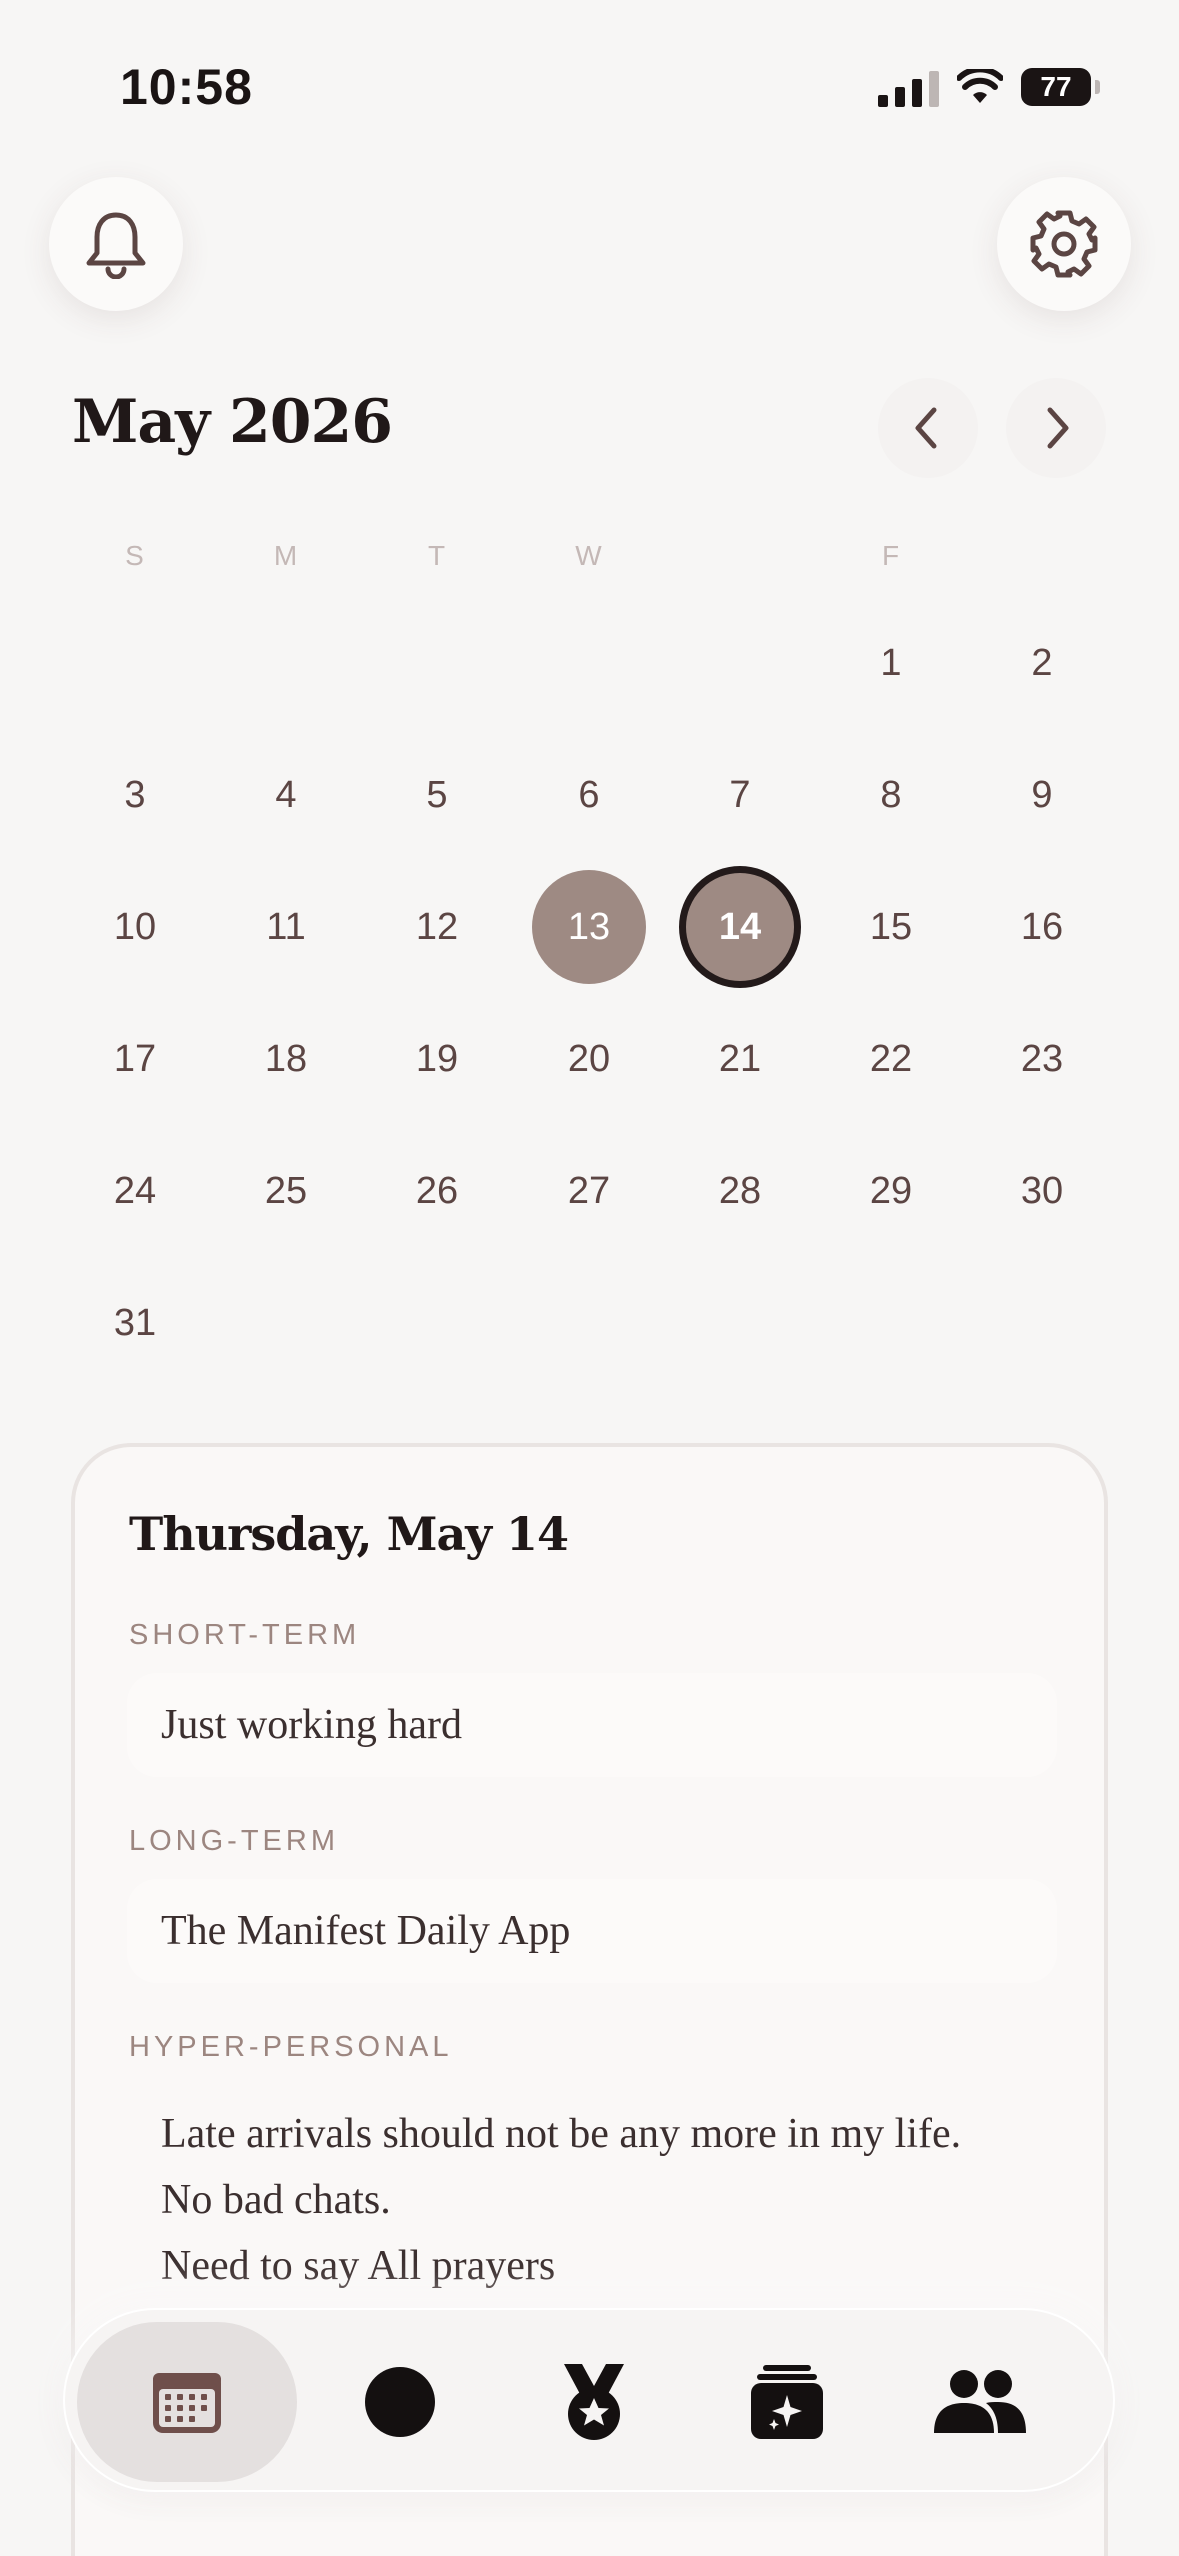  What do you see at coordinates (437, 795) in the screenshot?
I see `calendar-day: 5` at bounding box center [437, 795].